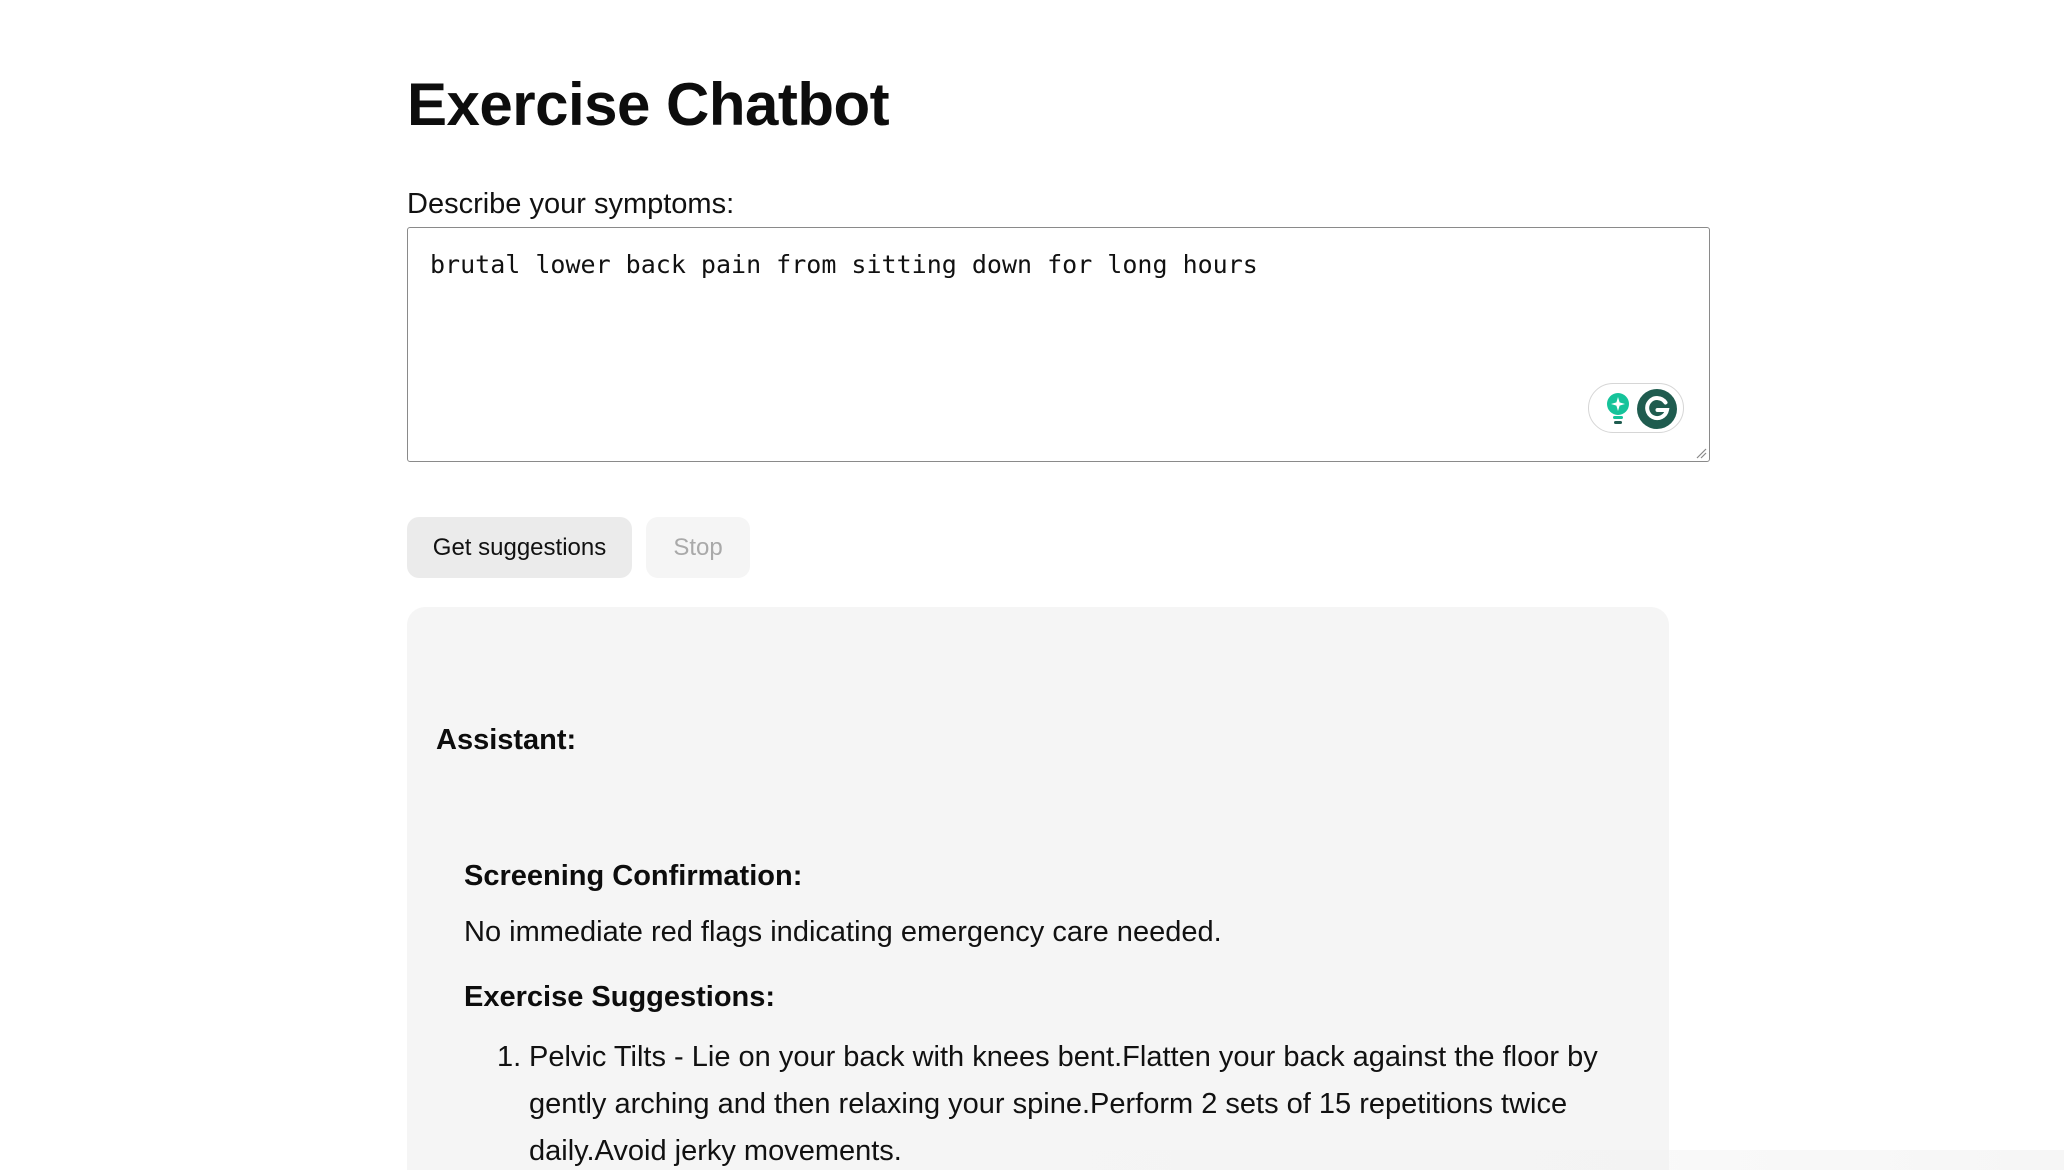 The height and width of the screenshot is (1170, 2064). What do you see at coordinates (509, 1057) in the screenshot?
I see `list-item-number: 1.` at bounding box center [509, 1057].